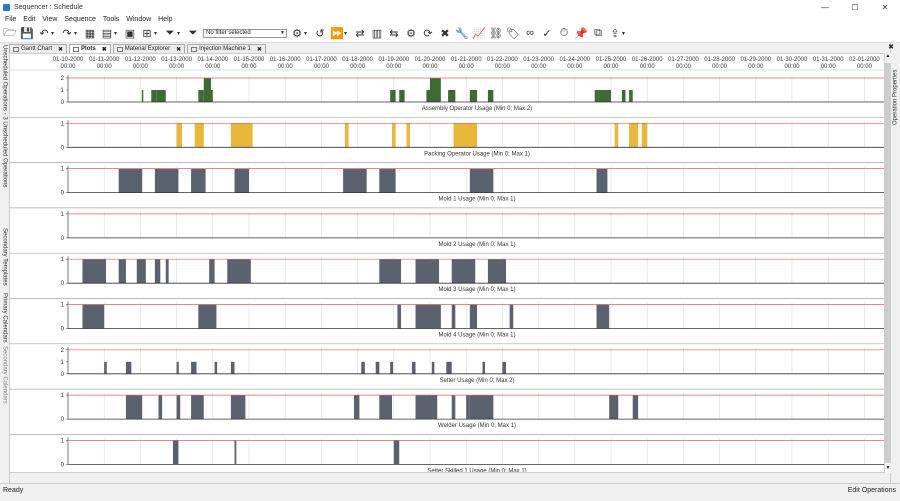  Describe the element at coordinates (825, 7) in the screenshot. I see `minimize-button: —` at that location.